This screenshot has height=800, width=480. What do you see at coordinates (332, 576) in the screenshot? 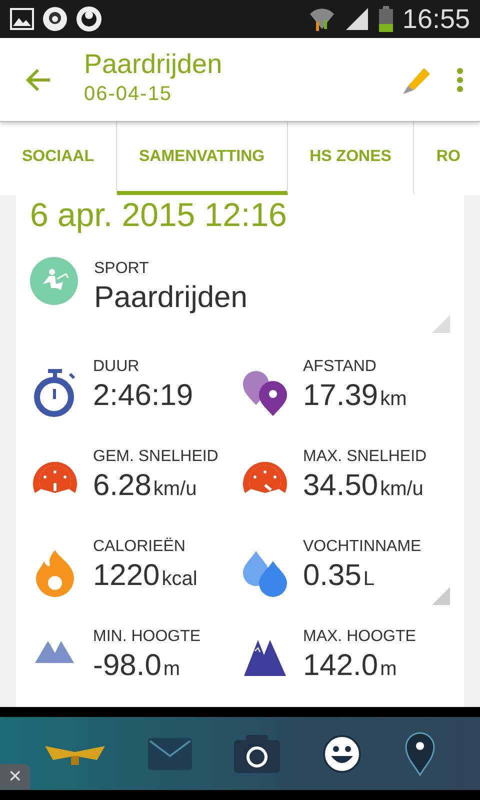
I see `stat-value: 0.35` at bounding box center [332, 576].